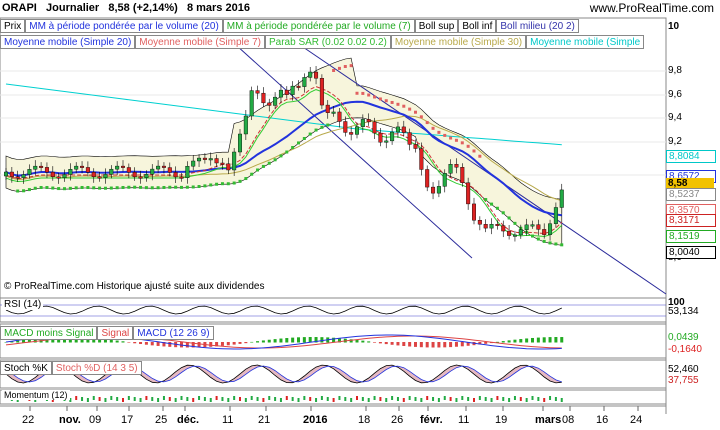 Image resolution: width=720 pixels, height=430 pixels. What do you see at coordinates (68, 42) in the screenshot?
I see `legend-sma20: Moyenne mobile (Simple 20)` at bounding box center [68, 42].